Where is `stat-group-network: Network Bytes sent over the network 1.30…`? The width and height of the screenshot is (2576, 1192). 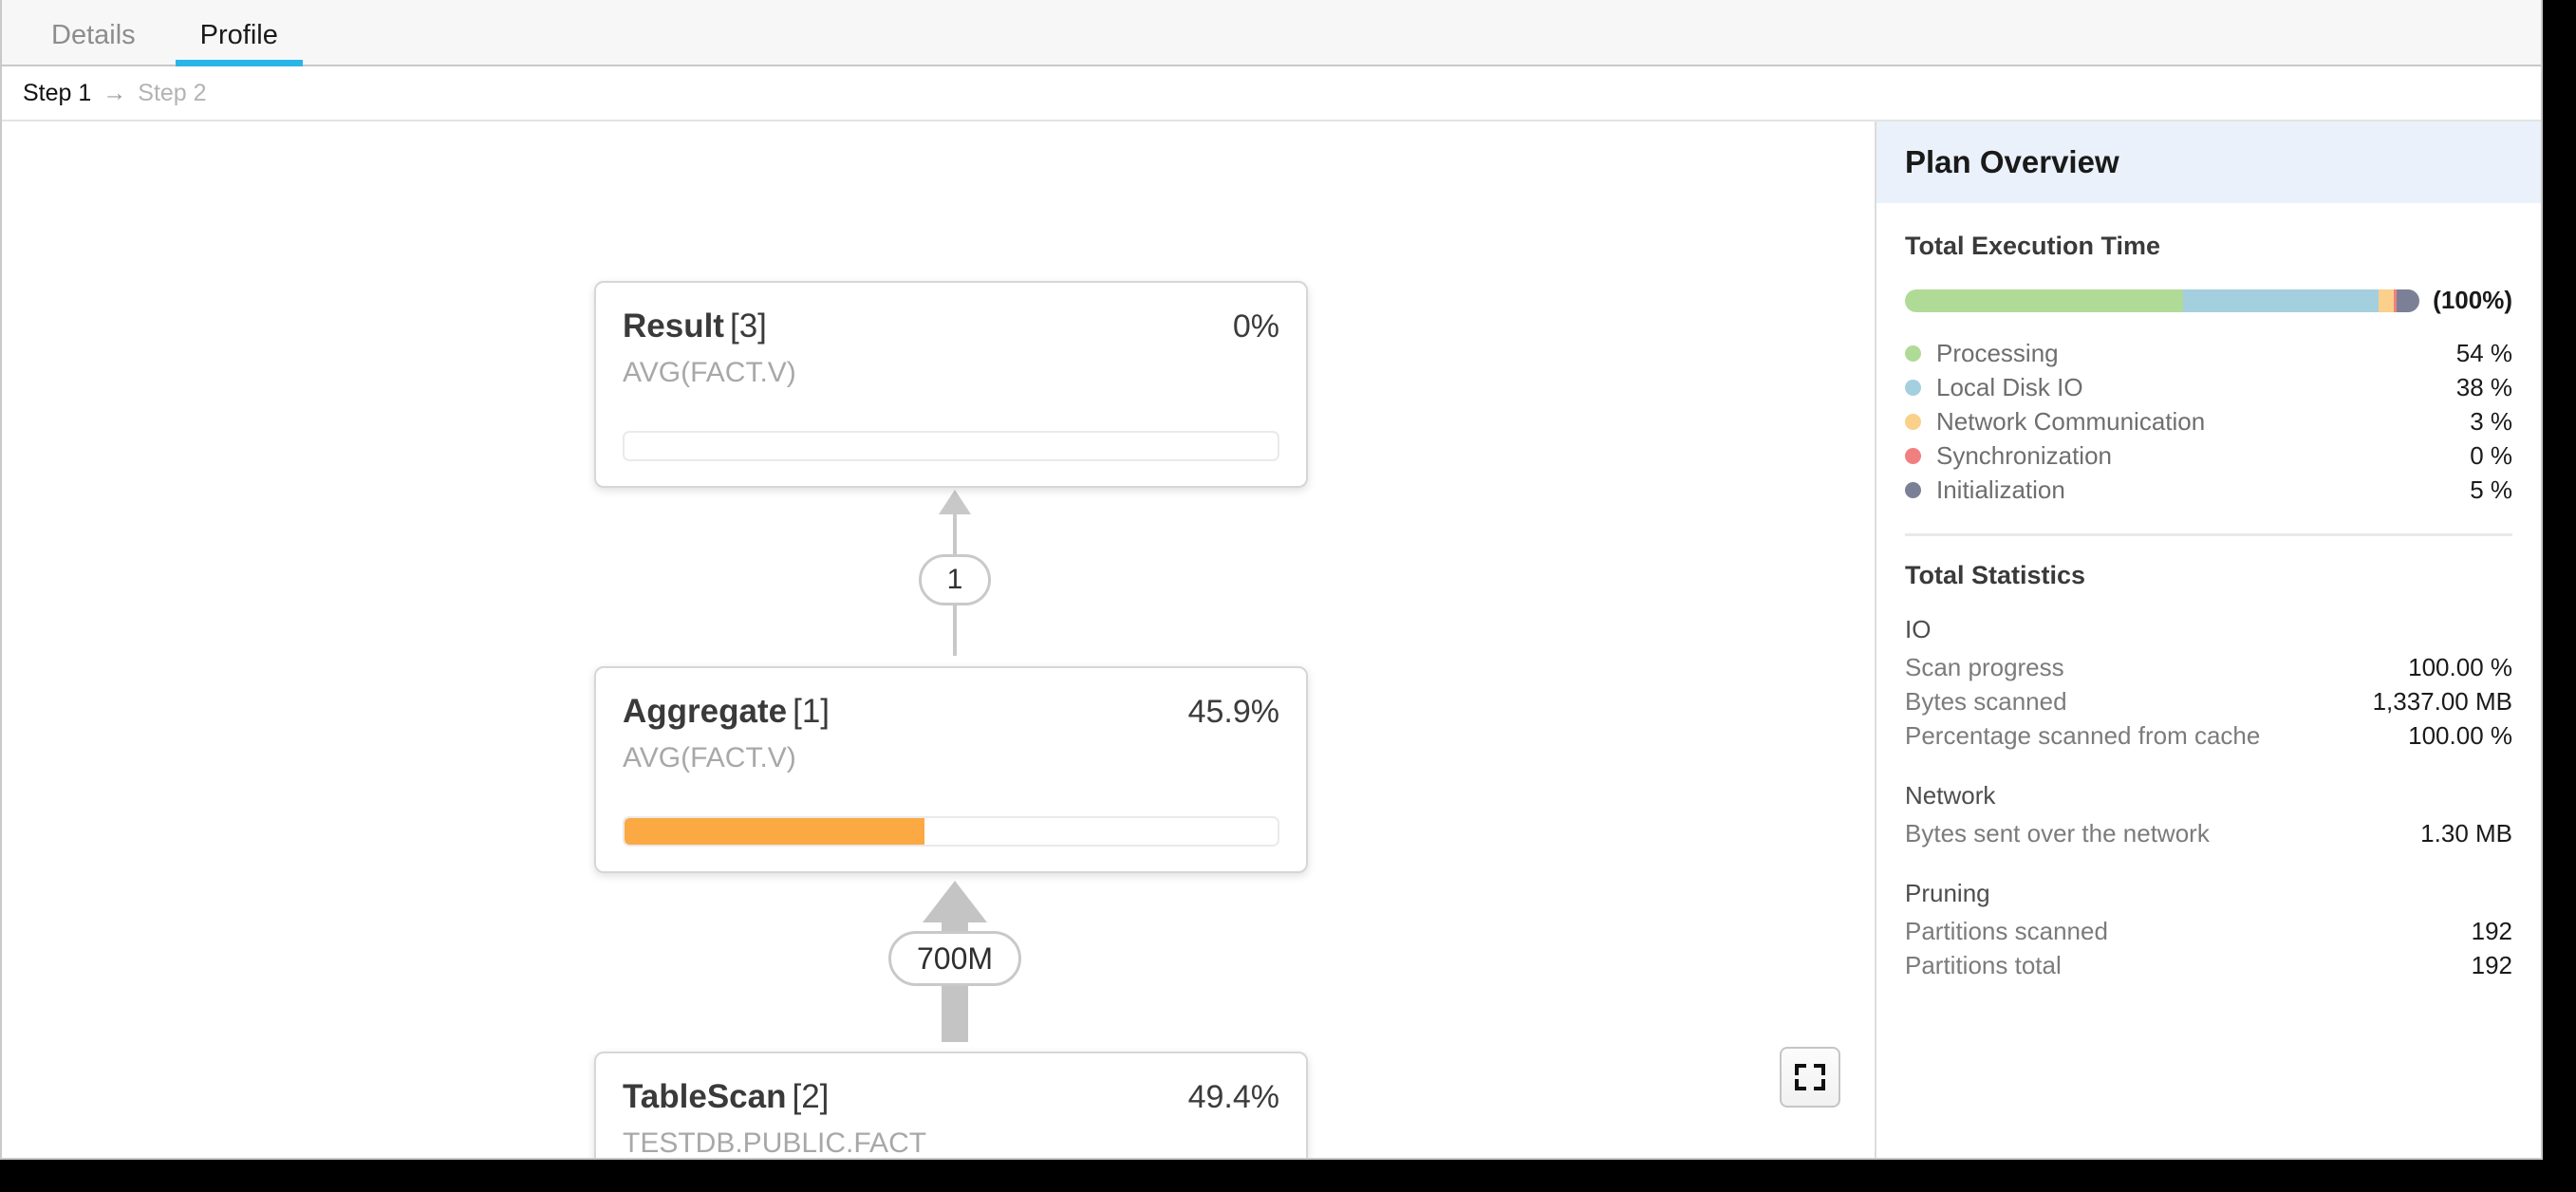
stat-group-network: Network Bytes sent over the network 1.30… is located at coordinates (2208, 815).